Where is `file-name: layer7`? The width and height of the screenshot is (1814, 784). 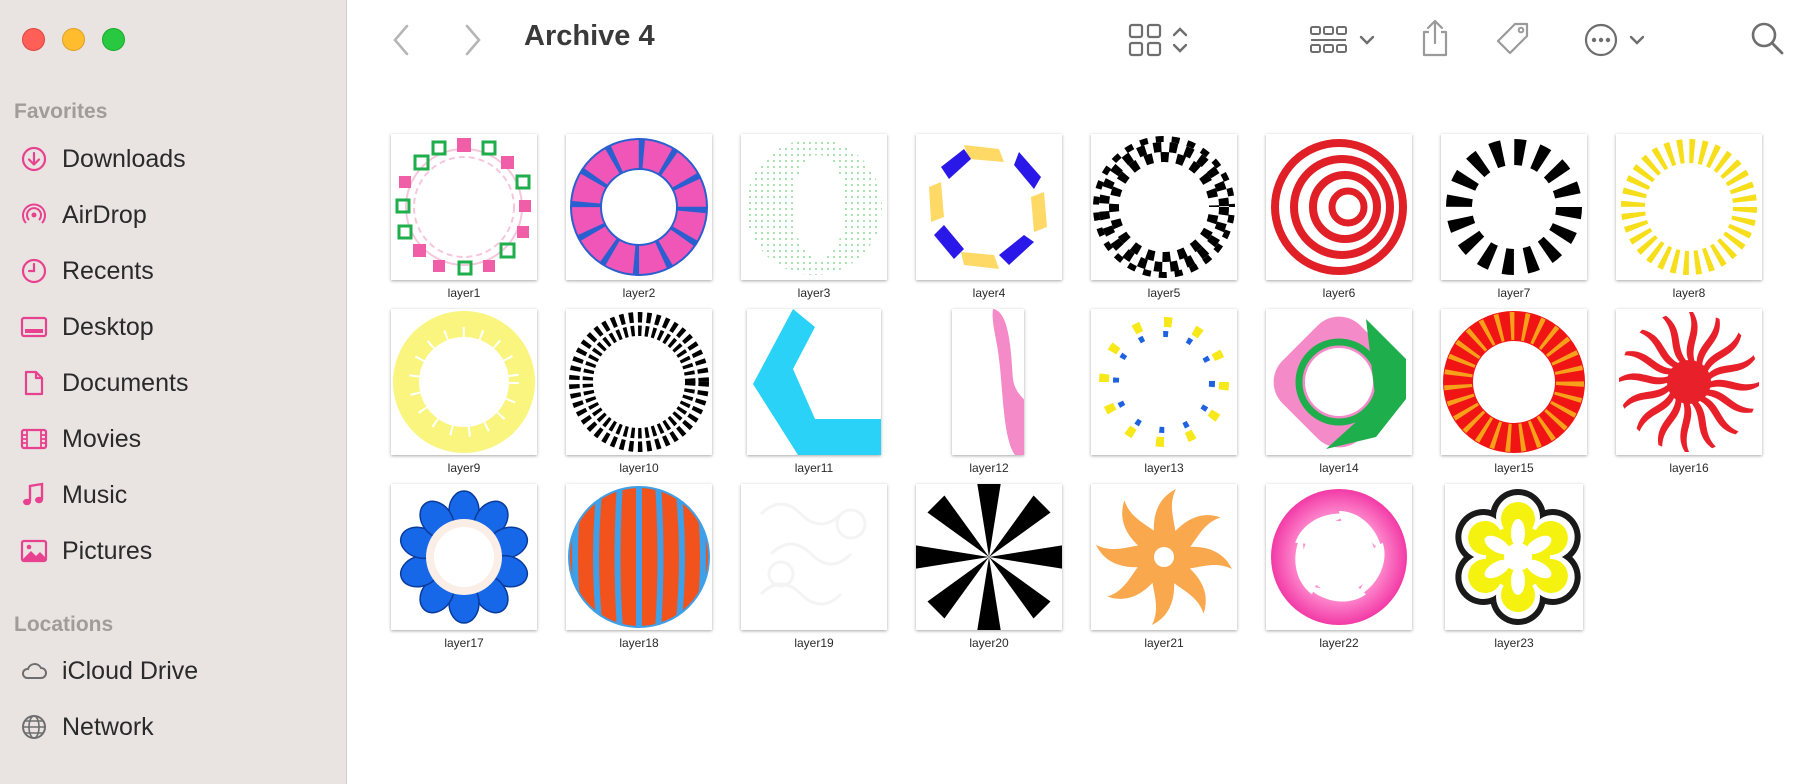 file-name: layer7 is located at coordinates (1514, 293).